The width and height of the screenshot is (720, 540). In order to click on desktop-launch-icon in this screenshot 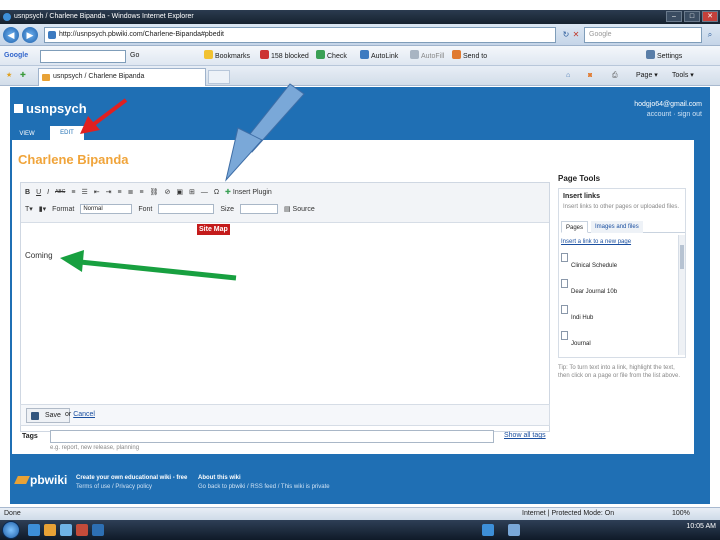, I will do `click(66, 530)`.